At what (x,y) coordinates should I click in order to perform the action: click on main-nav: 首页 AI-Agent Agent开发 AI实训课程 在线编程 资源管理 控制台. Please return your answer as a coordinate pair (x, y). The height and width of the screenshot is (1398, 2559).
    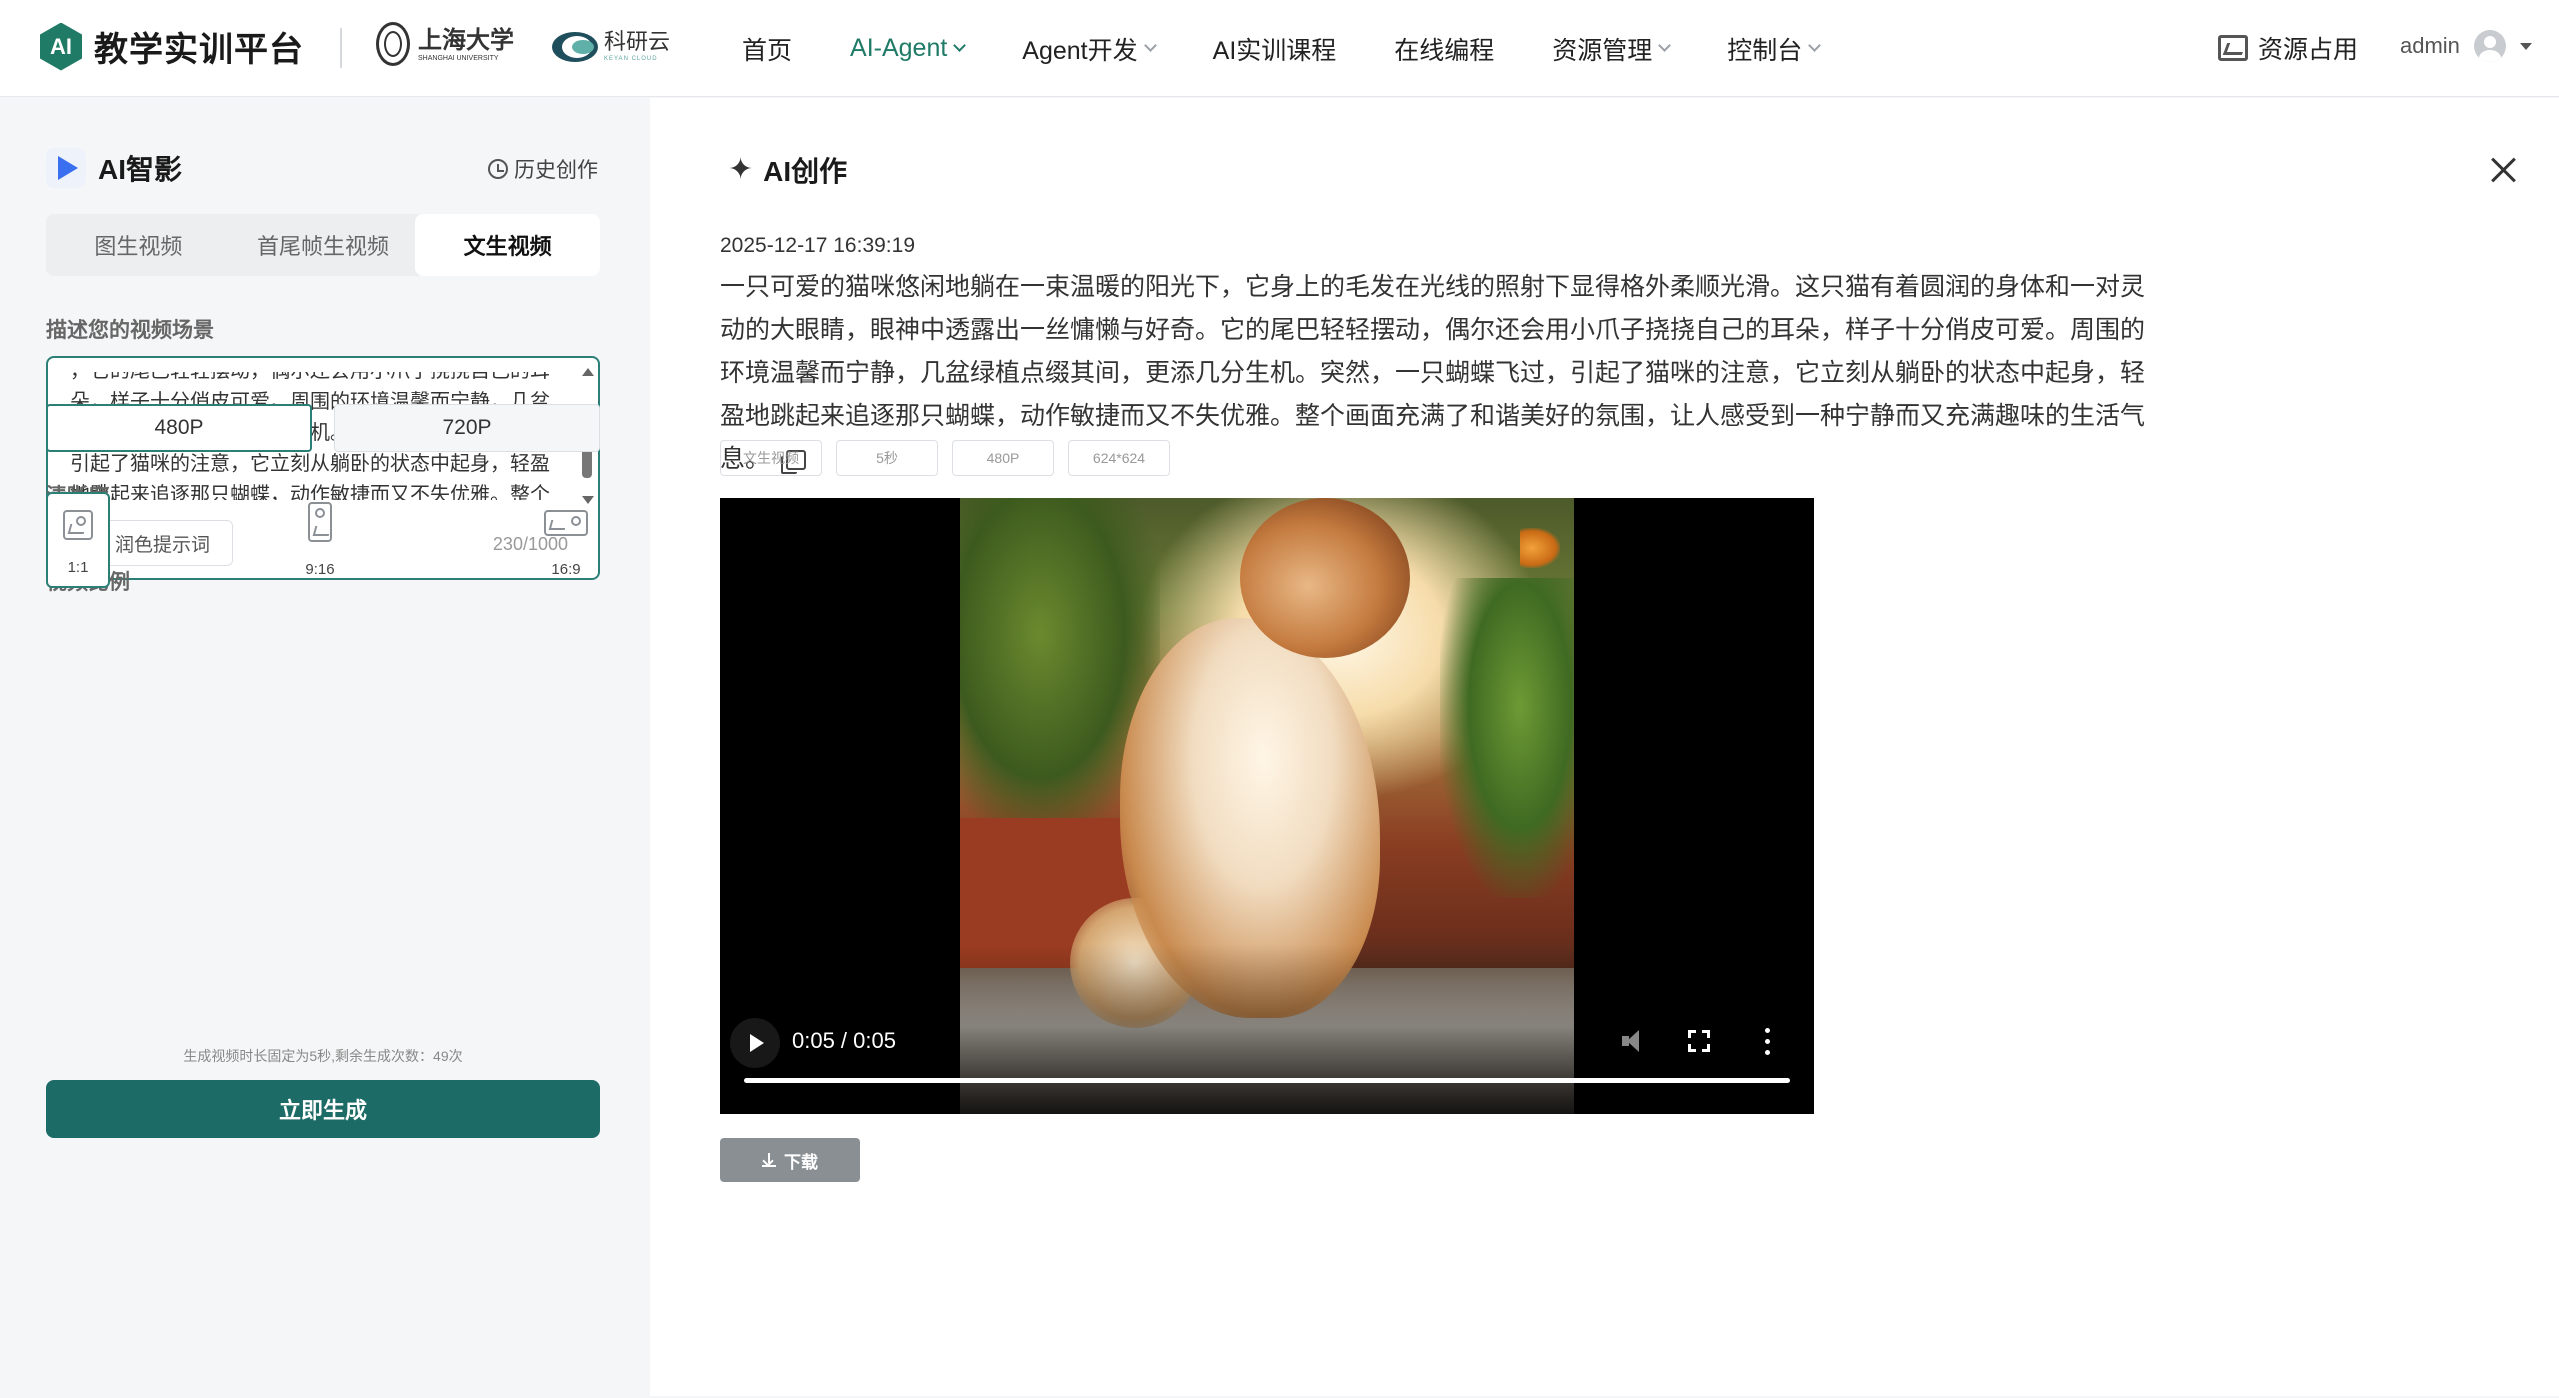
    Looking at the image, I should click on (1309, 48).